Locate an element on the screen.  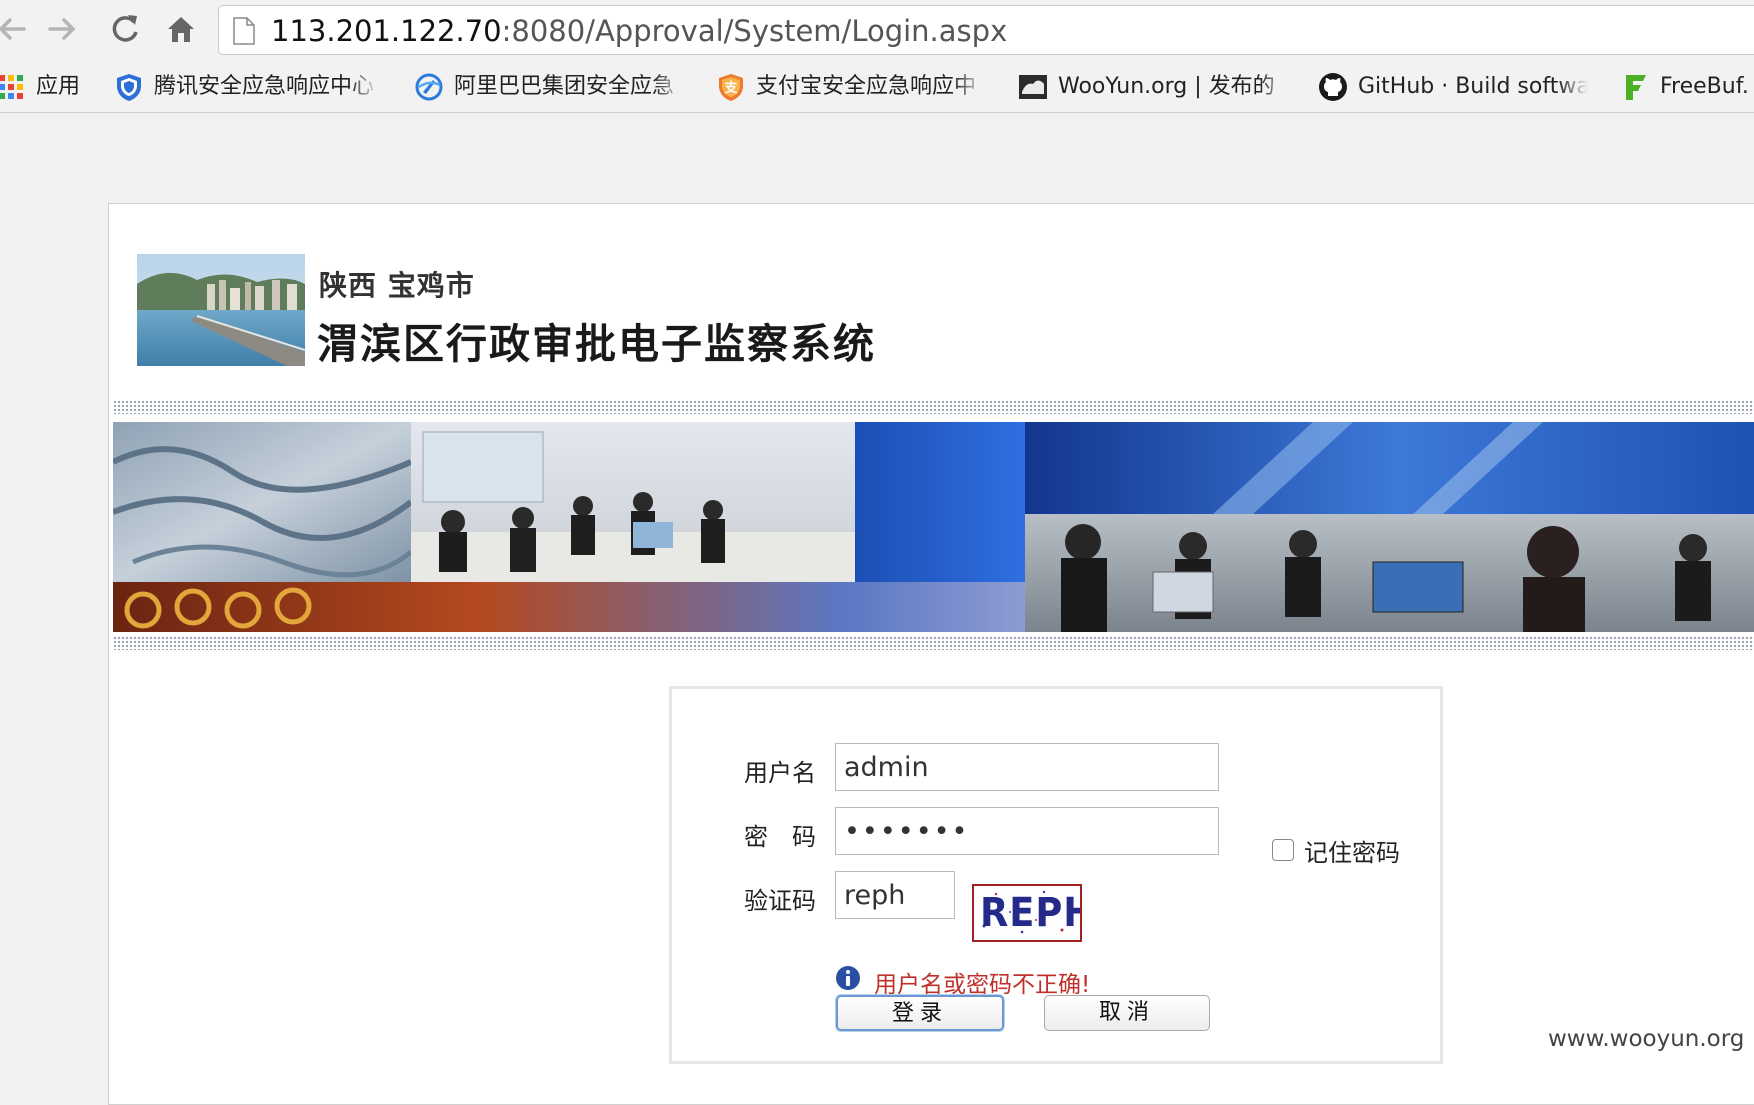
captcha-input is located at coordinates (895, 895).